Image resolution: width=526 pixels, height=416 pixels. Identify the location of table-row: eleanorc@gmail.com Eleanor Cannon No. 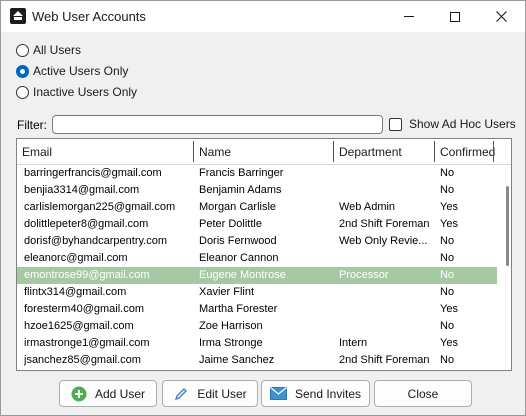
(257, 258).